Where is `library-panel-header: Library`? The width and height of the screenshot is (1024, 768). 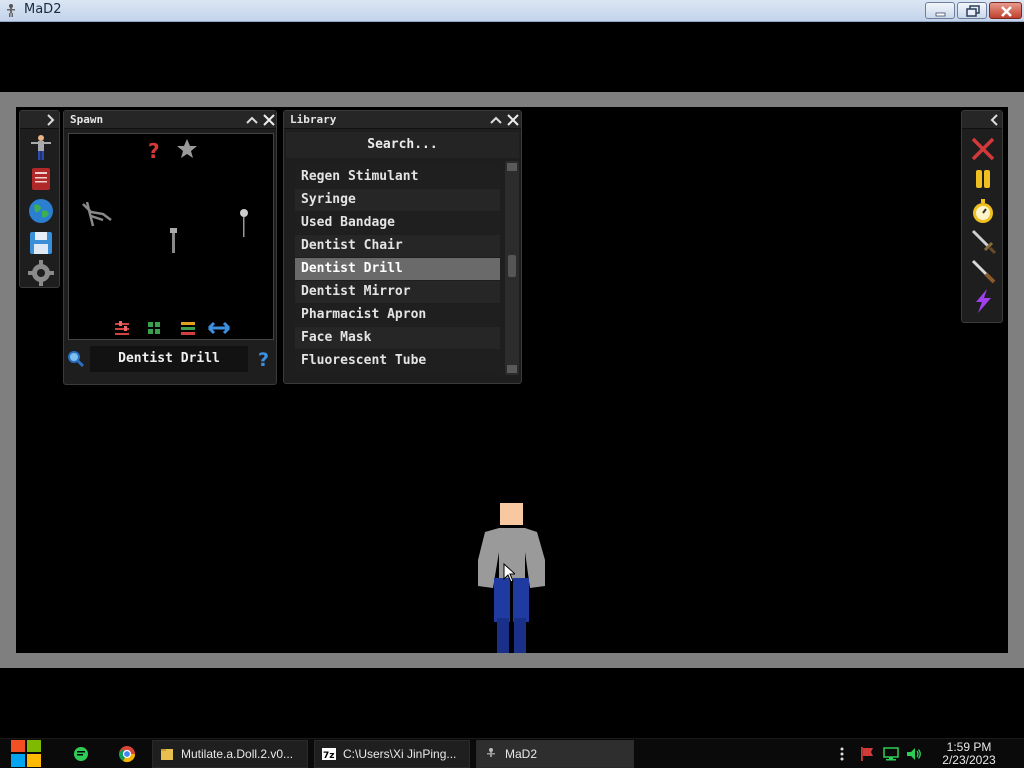 library-panel-header: Library is located at coordinates (402, 120).